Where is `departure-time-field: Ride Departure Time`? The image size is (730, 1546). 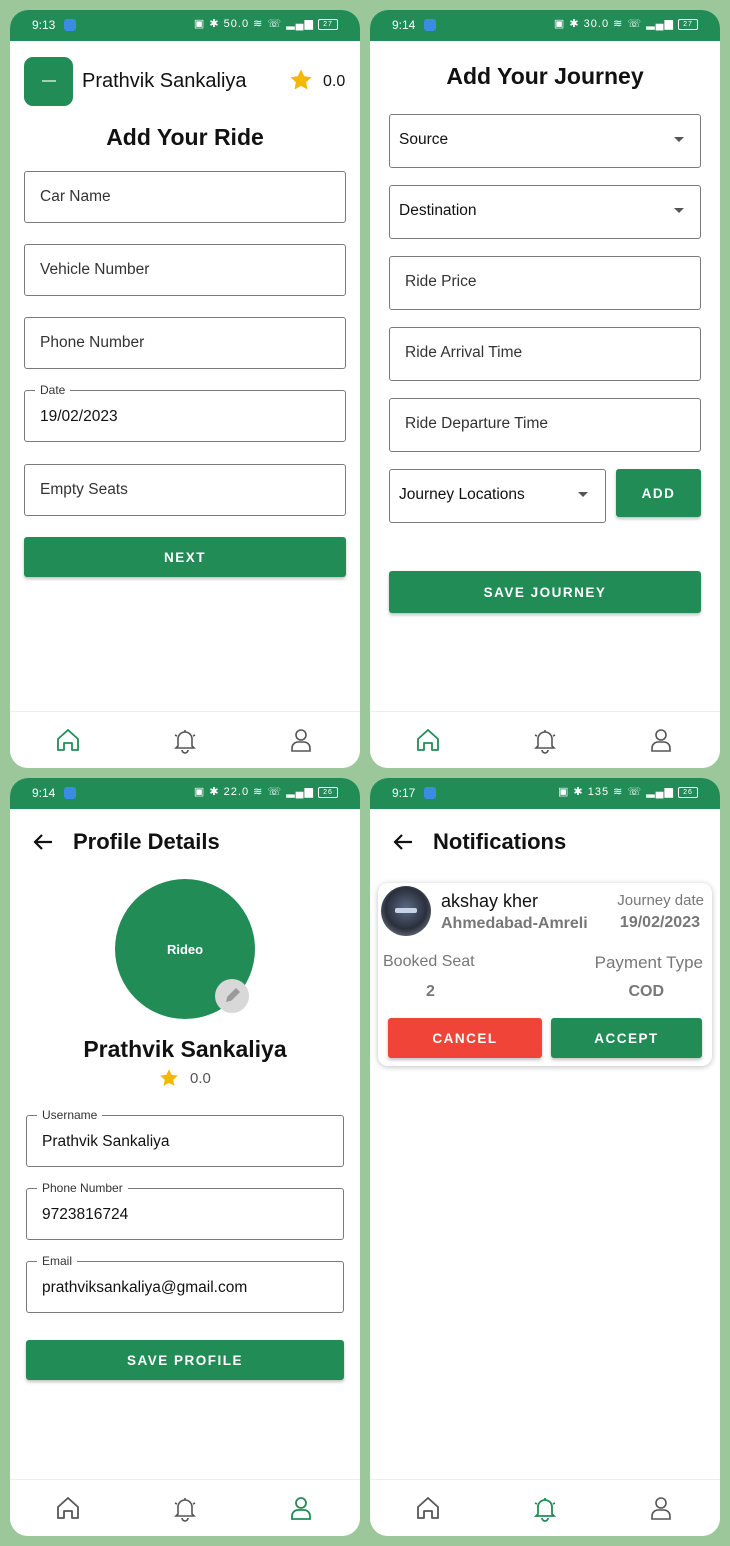 departure-time-field: Ride Departure Time is located at coordinates (545, 425).